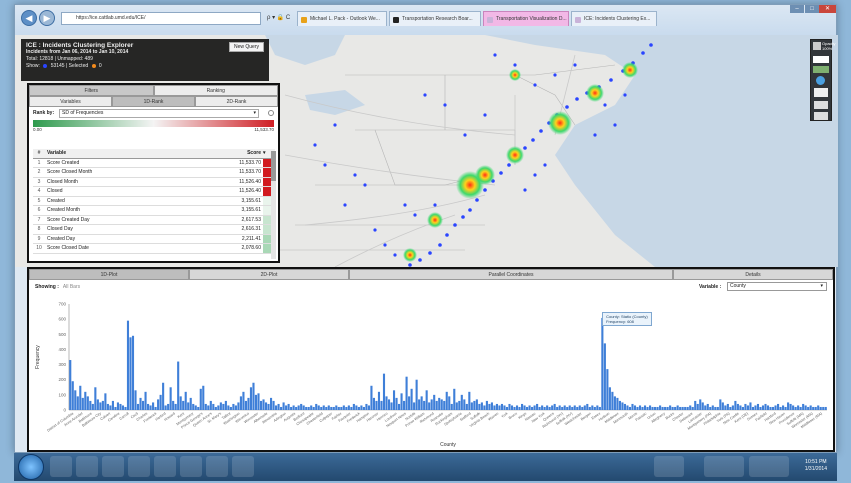  What do you see at coordinates (821, 92) in the screenshot?
I see `legend-icon` at bounding box center [821, 92].